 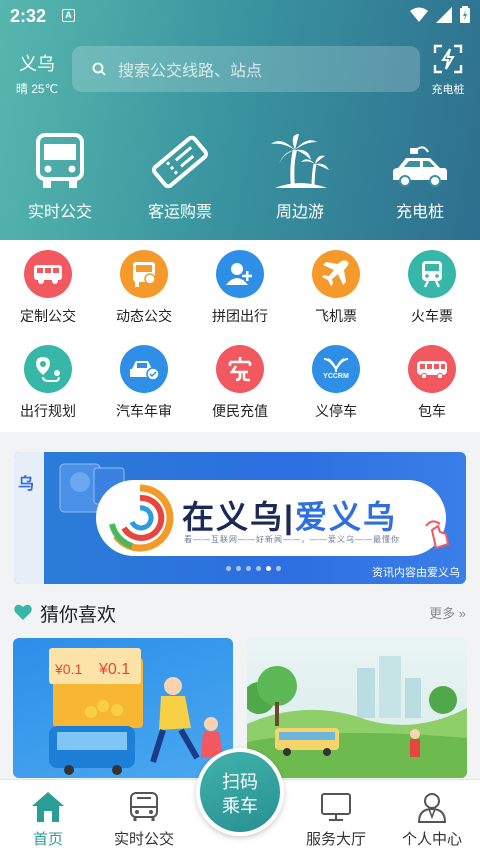 What do you see at coordinates (48, 807) in the screenshot?
I see `home-icon` at bounding box center [48, 807].